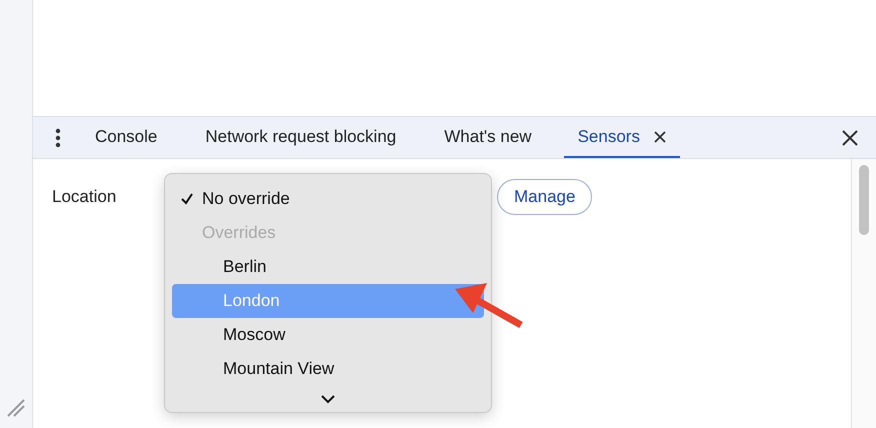 This screenshot has width=876, height=428. I want to click on drawer-tab: Console, so click(126, 137).